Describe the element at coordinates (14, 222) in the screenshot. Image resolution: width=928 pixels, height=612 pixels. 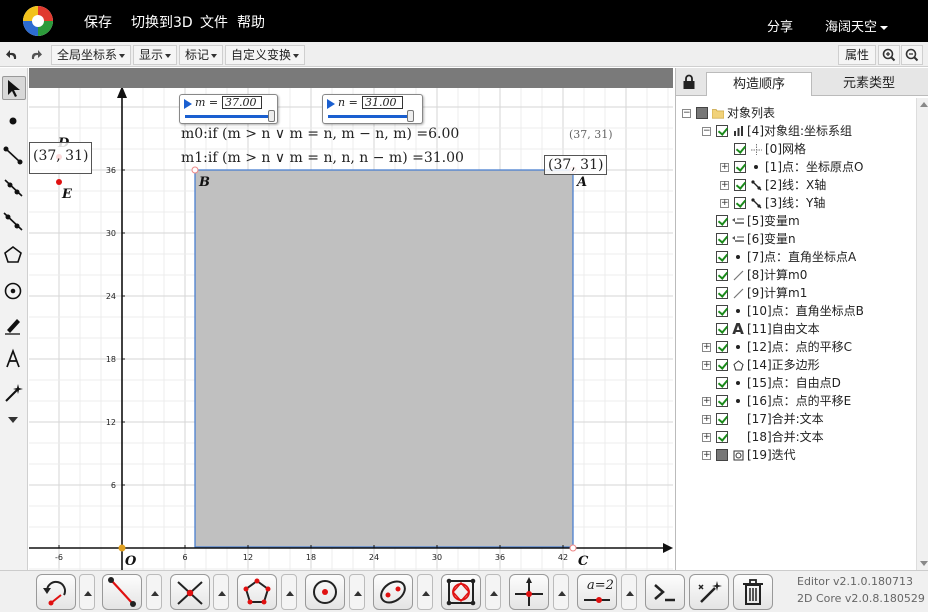
I see `line-tool` at that location.